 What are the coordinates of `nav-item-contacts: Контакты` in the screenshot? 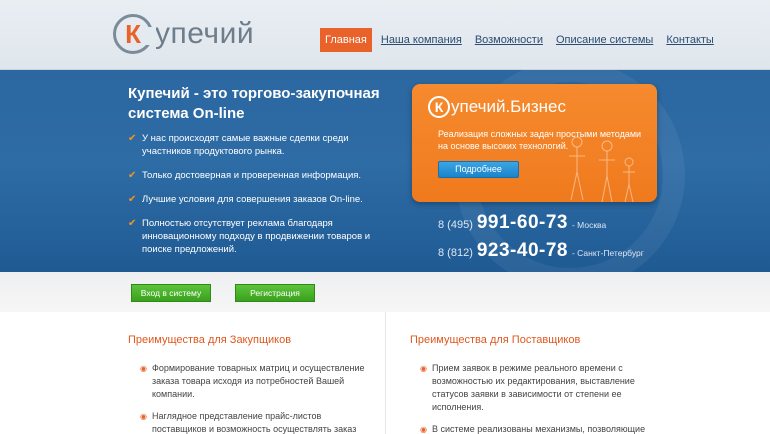 It's located at (690, 40).